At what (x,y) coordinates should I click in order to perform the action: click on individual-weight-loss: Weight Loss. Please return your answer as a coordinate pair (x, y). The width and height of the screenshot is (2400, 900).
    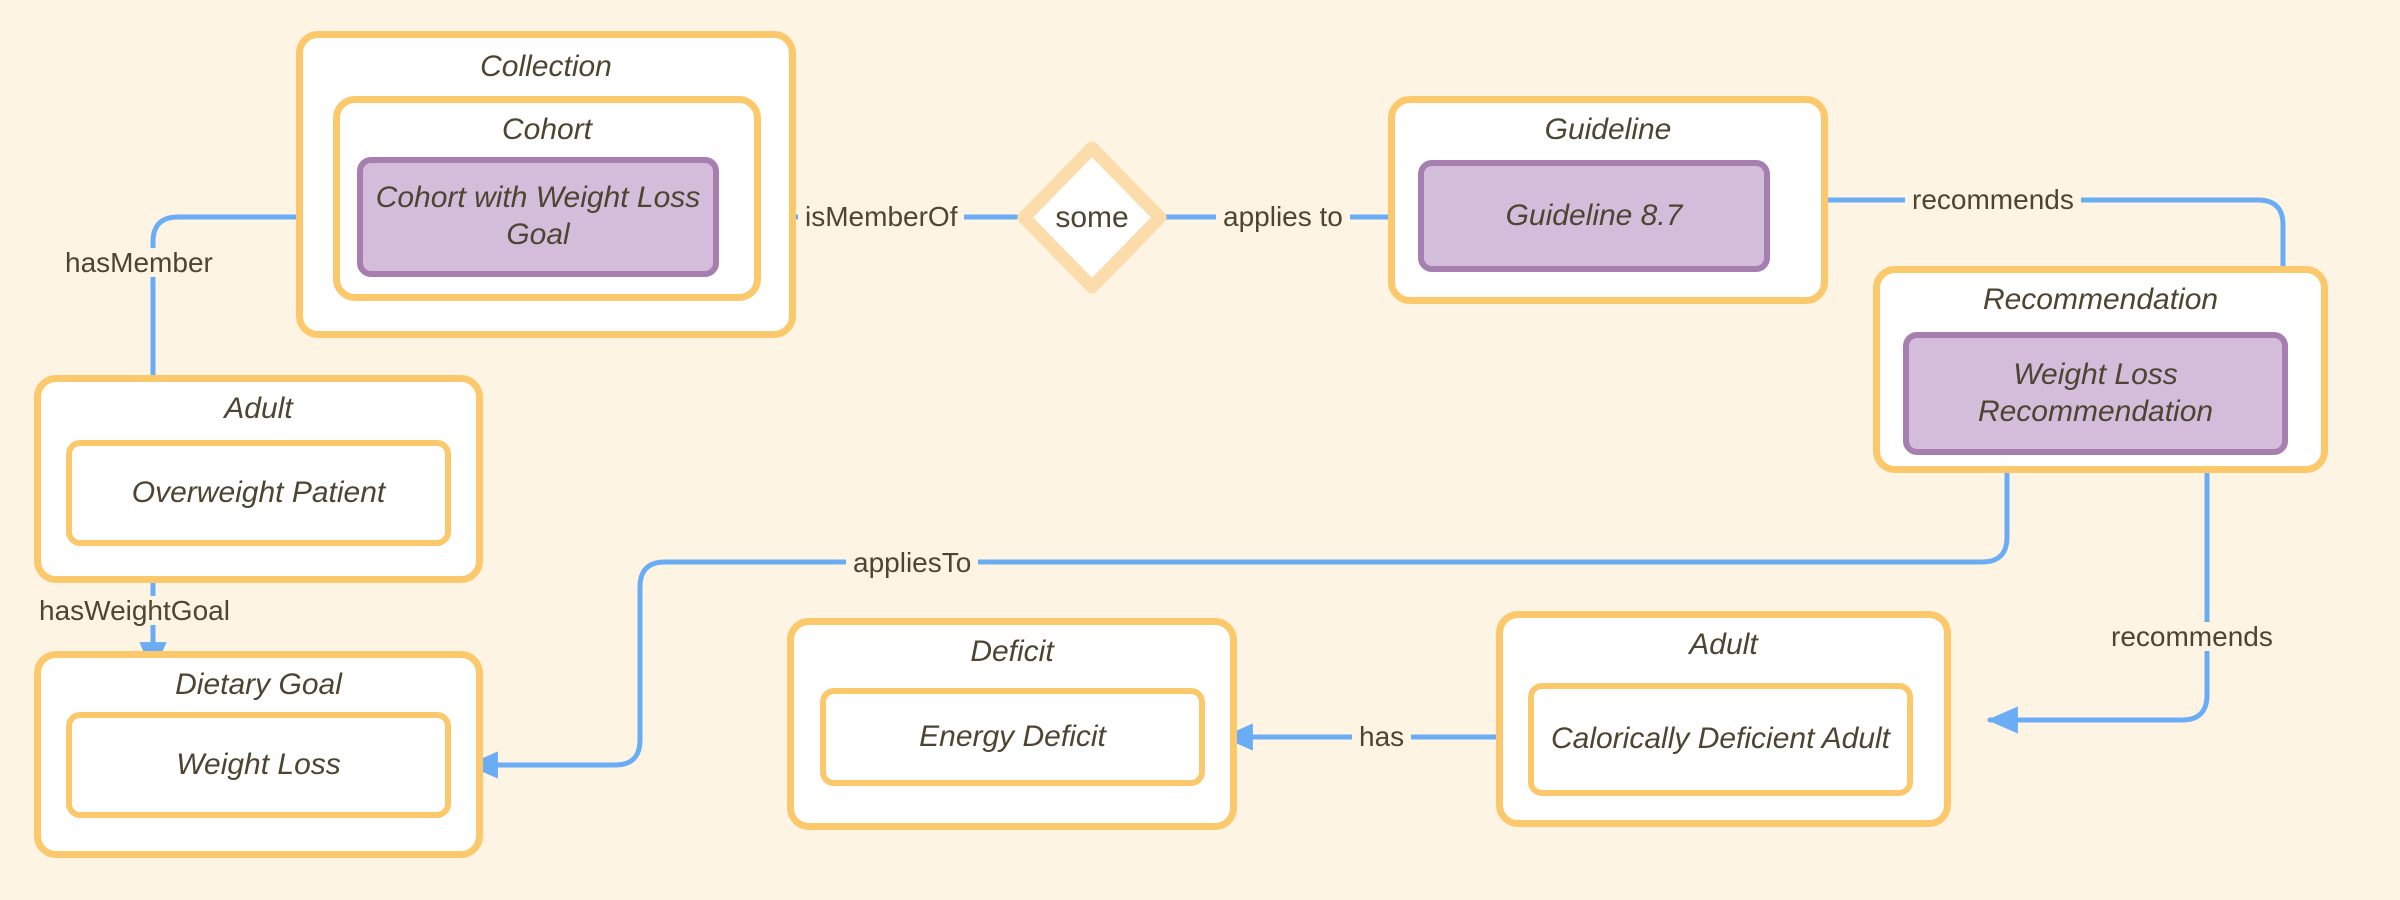
    Looking at the image, I should click on (258, 765).